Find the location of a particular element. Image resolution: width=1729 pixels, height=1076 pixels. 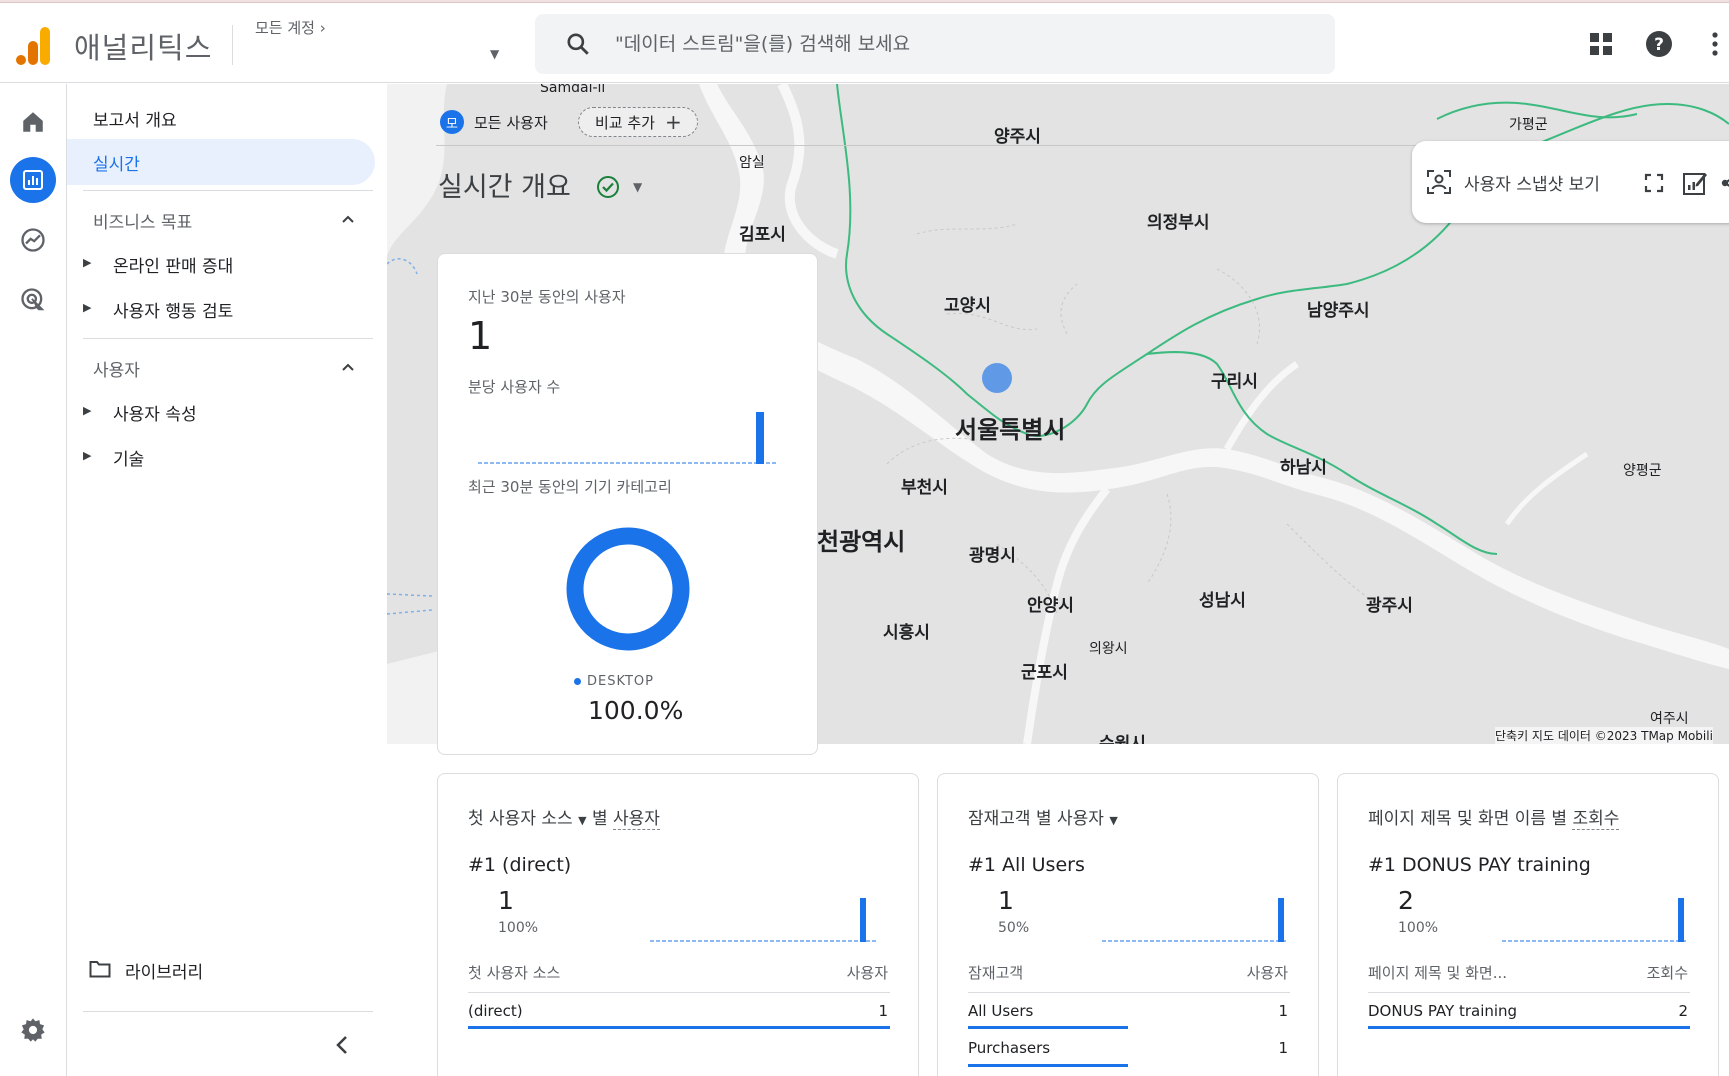

table-row-label: Purchasers is located at coordinates (1009, 1048).